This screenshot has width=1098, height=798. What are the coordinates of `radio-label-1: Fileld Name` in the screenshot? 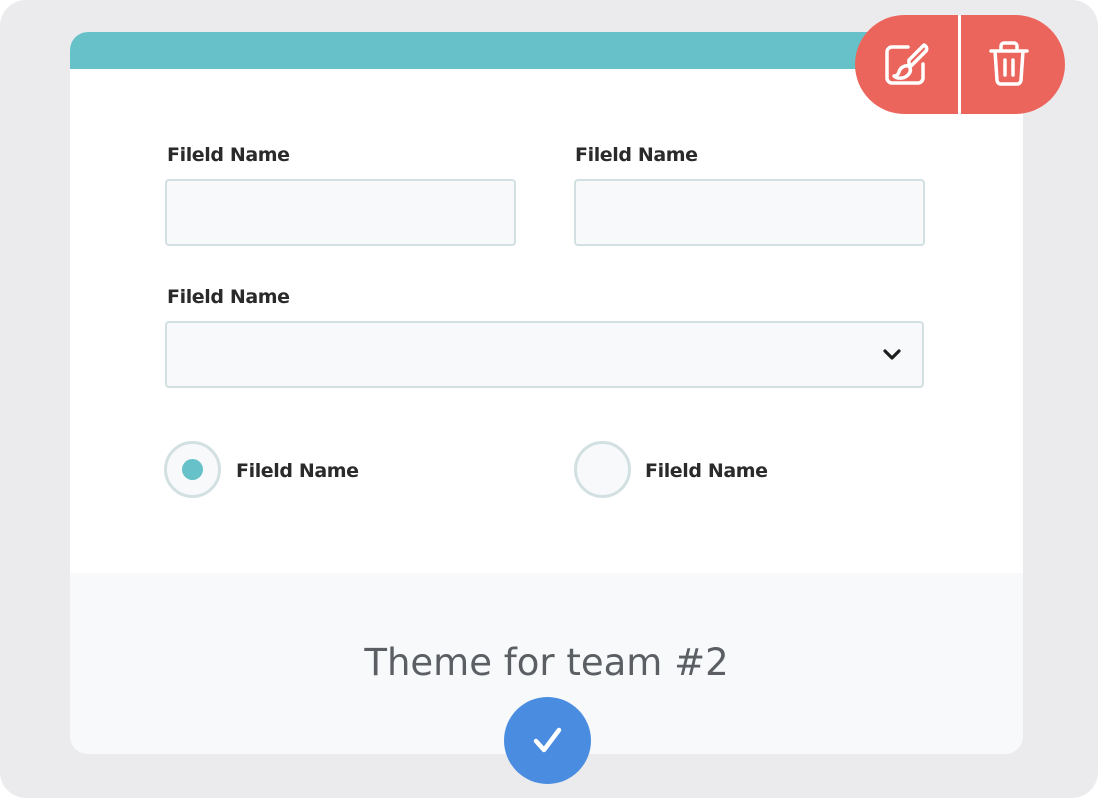 It's located at (297, 471).